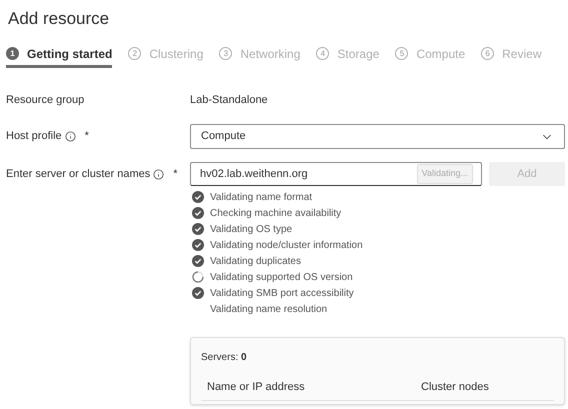  Describe the element at coordinates (34, 136) in the screenshot. I see `field-label: Host profile` at that location.